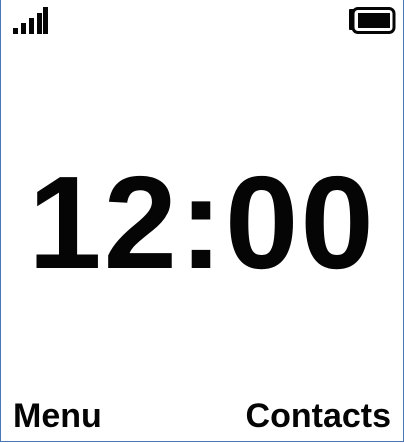  Describe the element at coordinates (202, 417) in the screenshot. I see `softkey-bar: Menu Contacts` at that location.